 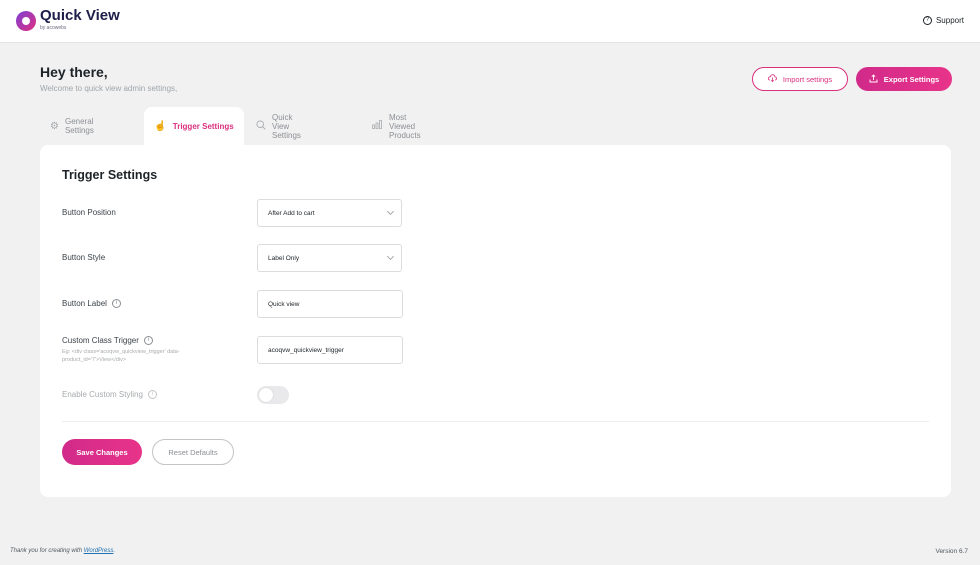 I want to click on top-bar: Quick View by acowebs ? Support, so click(x=490, y=21).